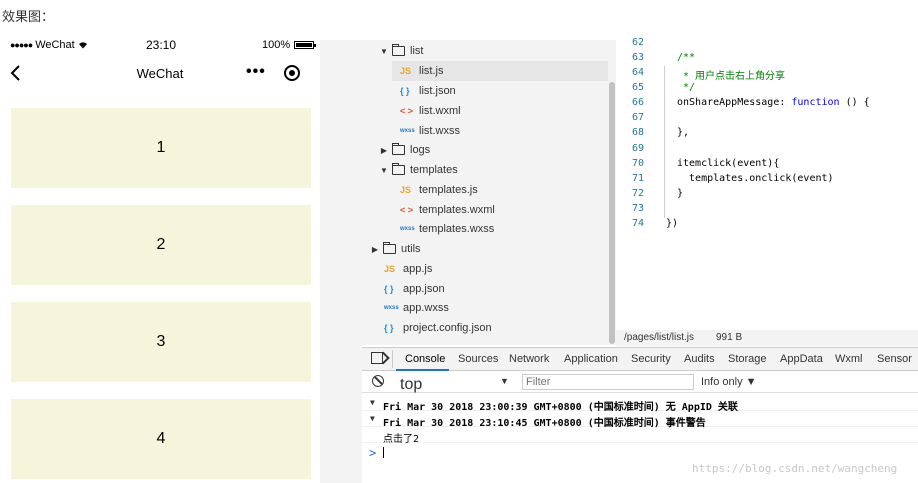 This screenshot has width=918, height=483. What do you see at coordinates (161, 342) in the screenshot?
I see `list-item: 3` at bounding box center [161, 342].